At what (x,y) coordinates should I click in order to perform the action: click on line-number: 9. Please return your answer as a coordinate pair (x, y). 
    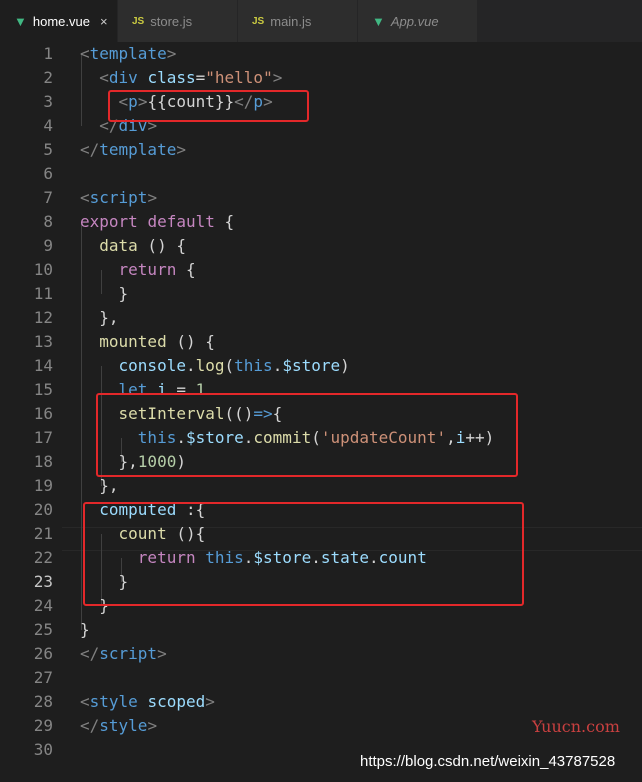
    Looking at the image, I should click on (48, 245).